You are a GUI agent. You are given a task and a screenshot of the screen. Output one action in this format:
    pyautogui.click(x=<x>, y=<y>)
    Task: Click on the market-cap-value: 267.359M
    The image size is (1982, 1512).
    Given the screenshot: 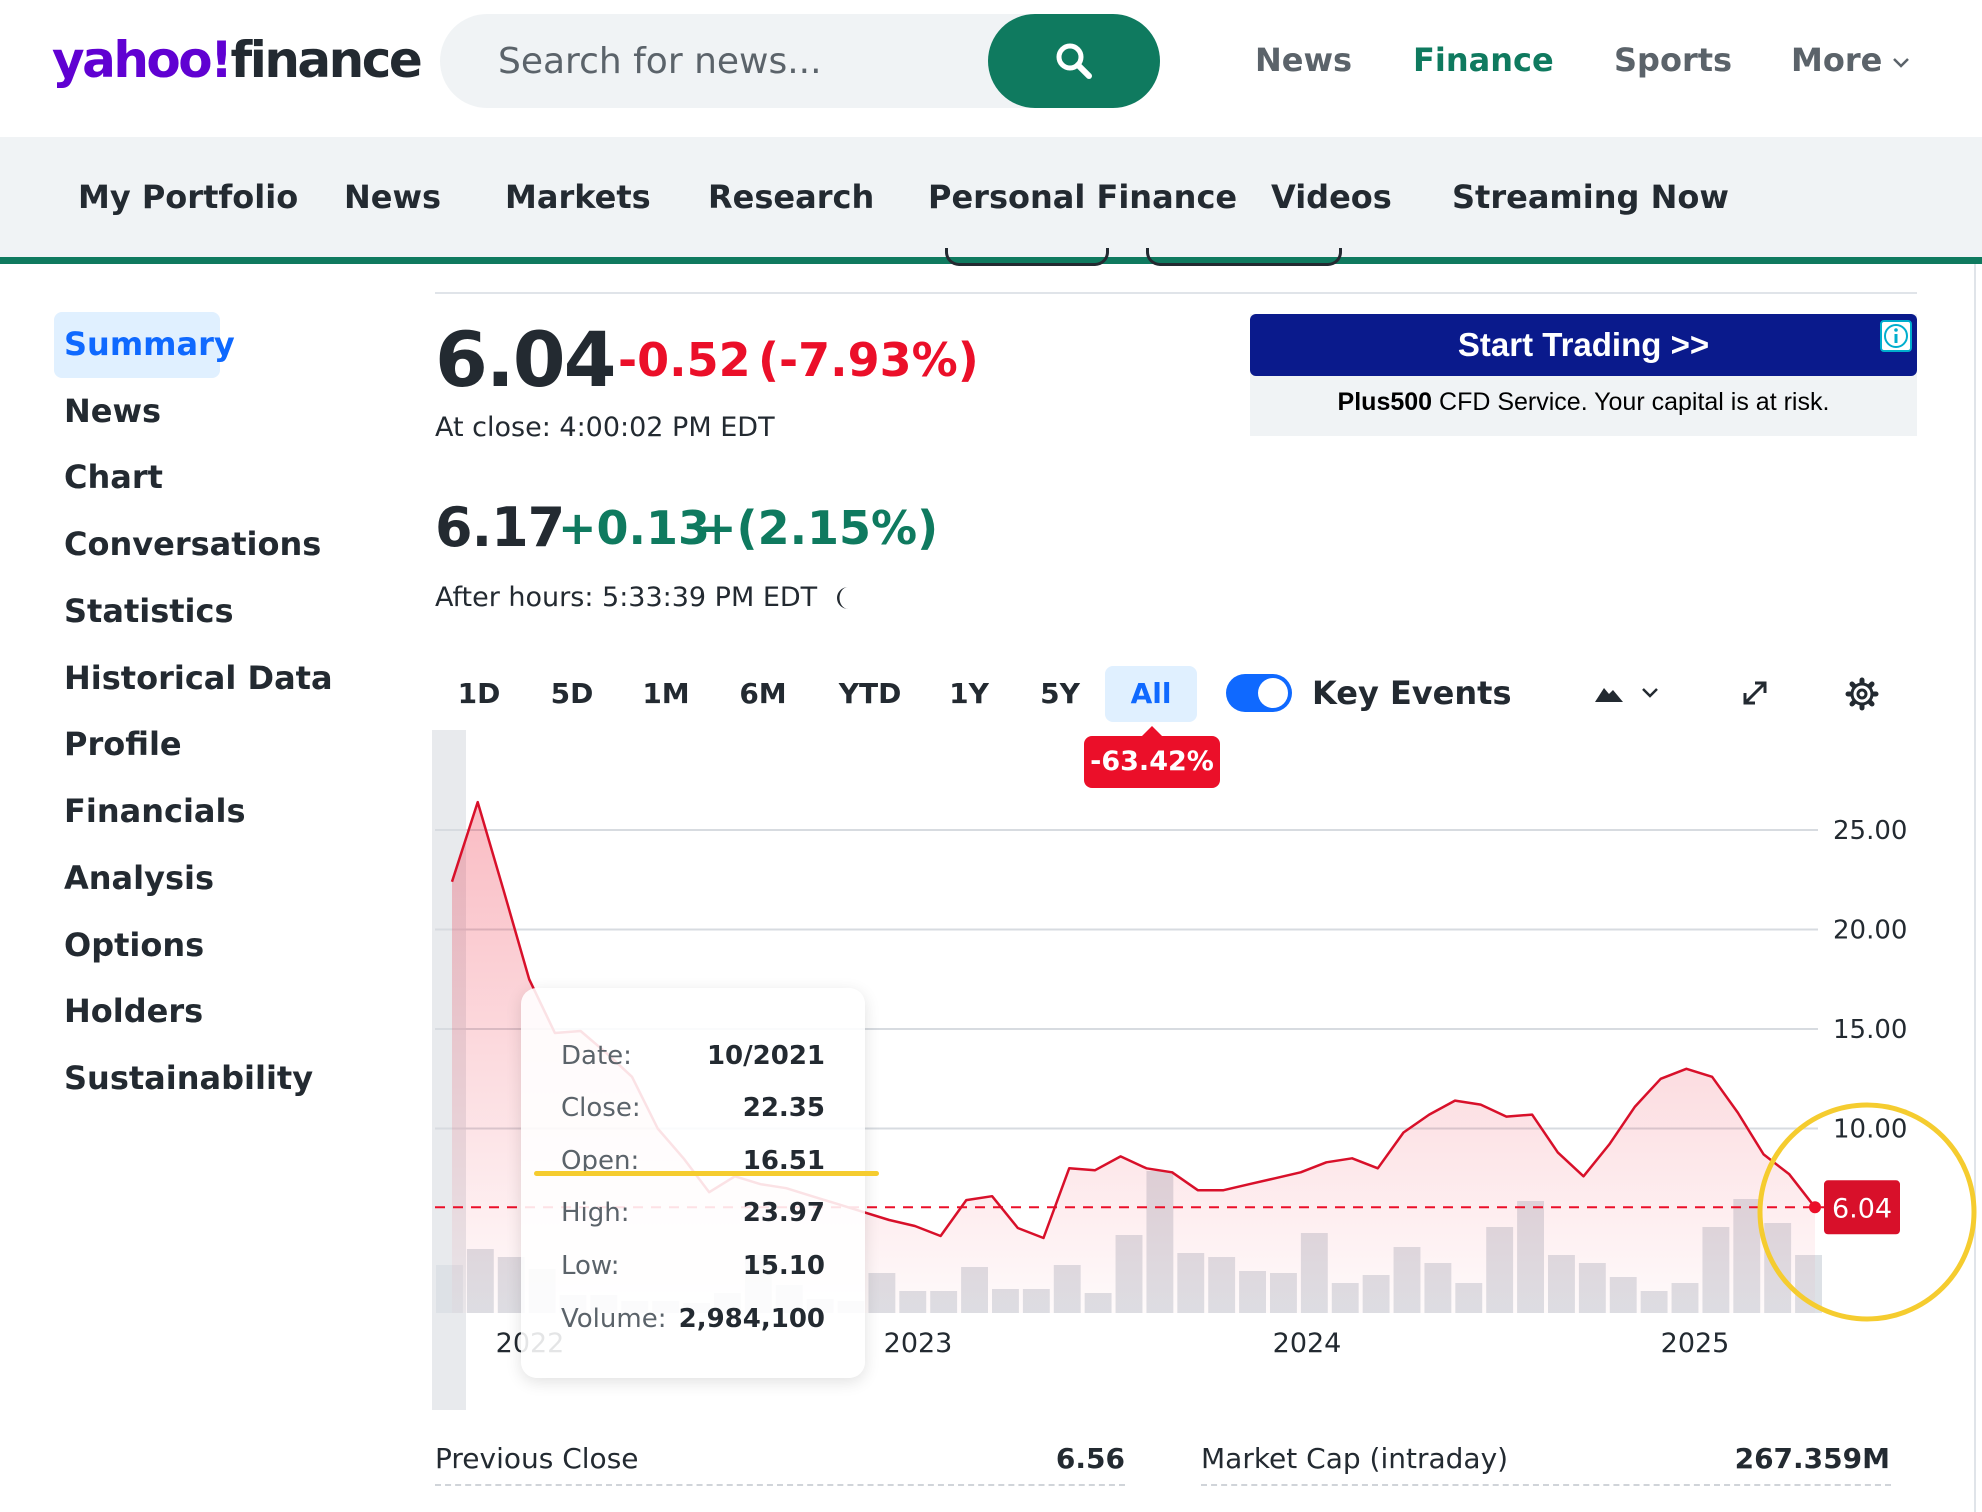 What is the action you would take?
    pyautogui.click(x=1812, y=1458)
    